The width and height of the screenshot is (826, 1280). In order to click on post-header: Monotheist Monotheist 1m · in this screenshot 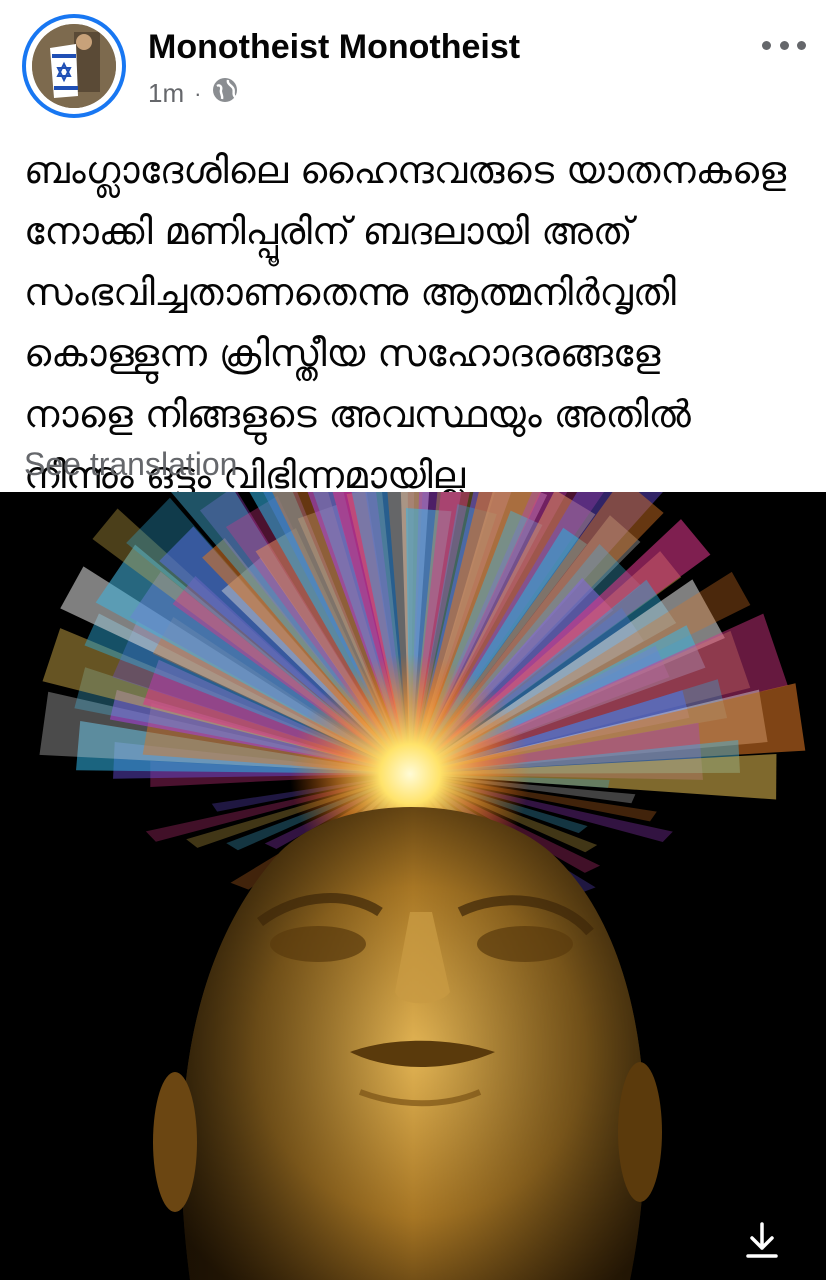, I will do `click(413, 65)`.